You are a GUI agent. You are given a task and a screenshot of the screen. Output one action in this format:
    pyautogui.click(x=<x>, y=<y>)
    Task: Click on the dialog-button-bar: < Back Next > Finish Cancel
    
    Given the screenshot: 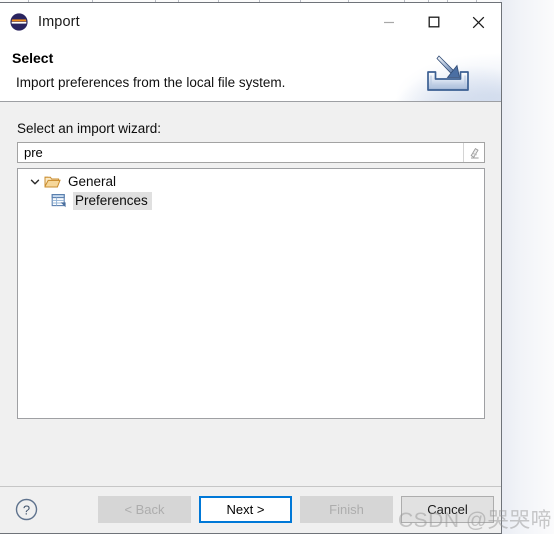 What is the action you would take?
    pyautogui.click(x=296, y=509)
    